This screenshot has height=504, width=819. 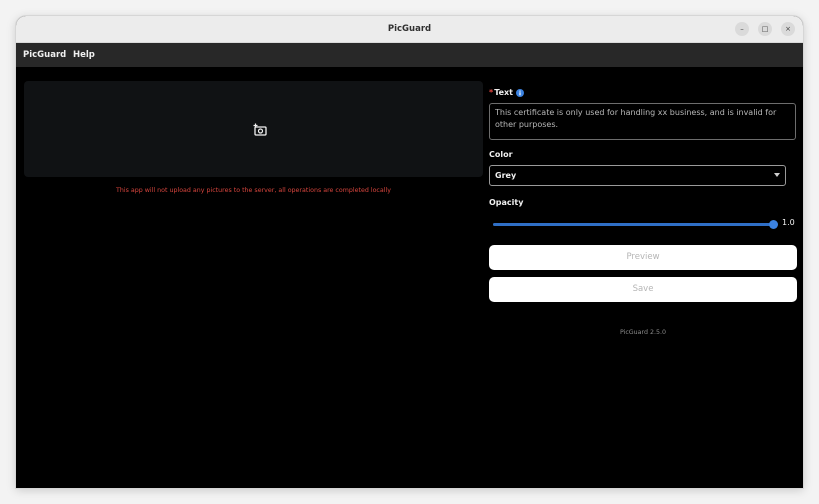 I want to click on opacity-slider-thumb, so click(x=773, y=224).